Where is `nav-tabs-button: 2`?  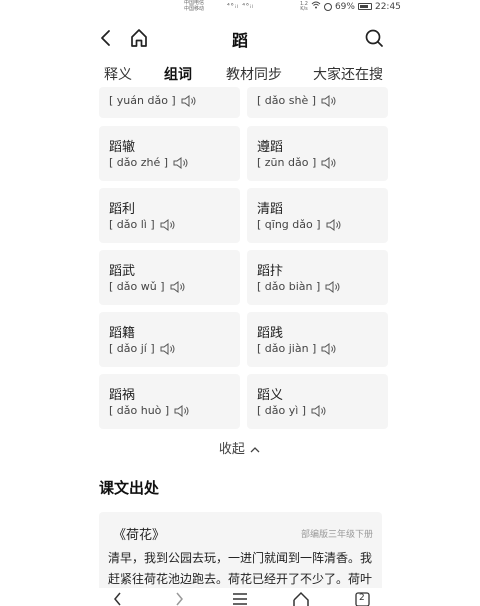
nav-tabs-button: 2 is located at coordinates (363, 598).